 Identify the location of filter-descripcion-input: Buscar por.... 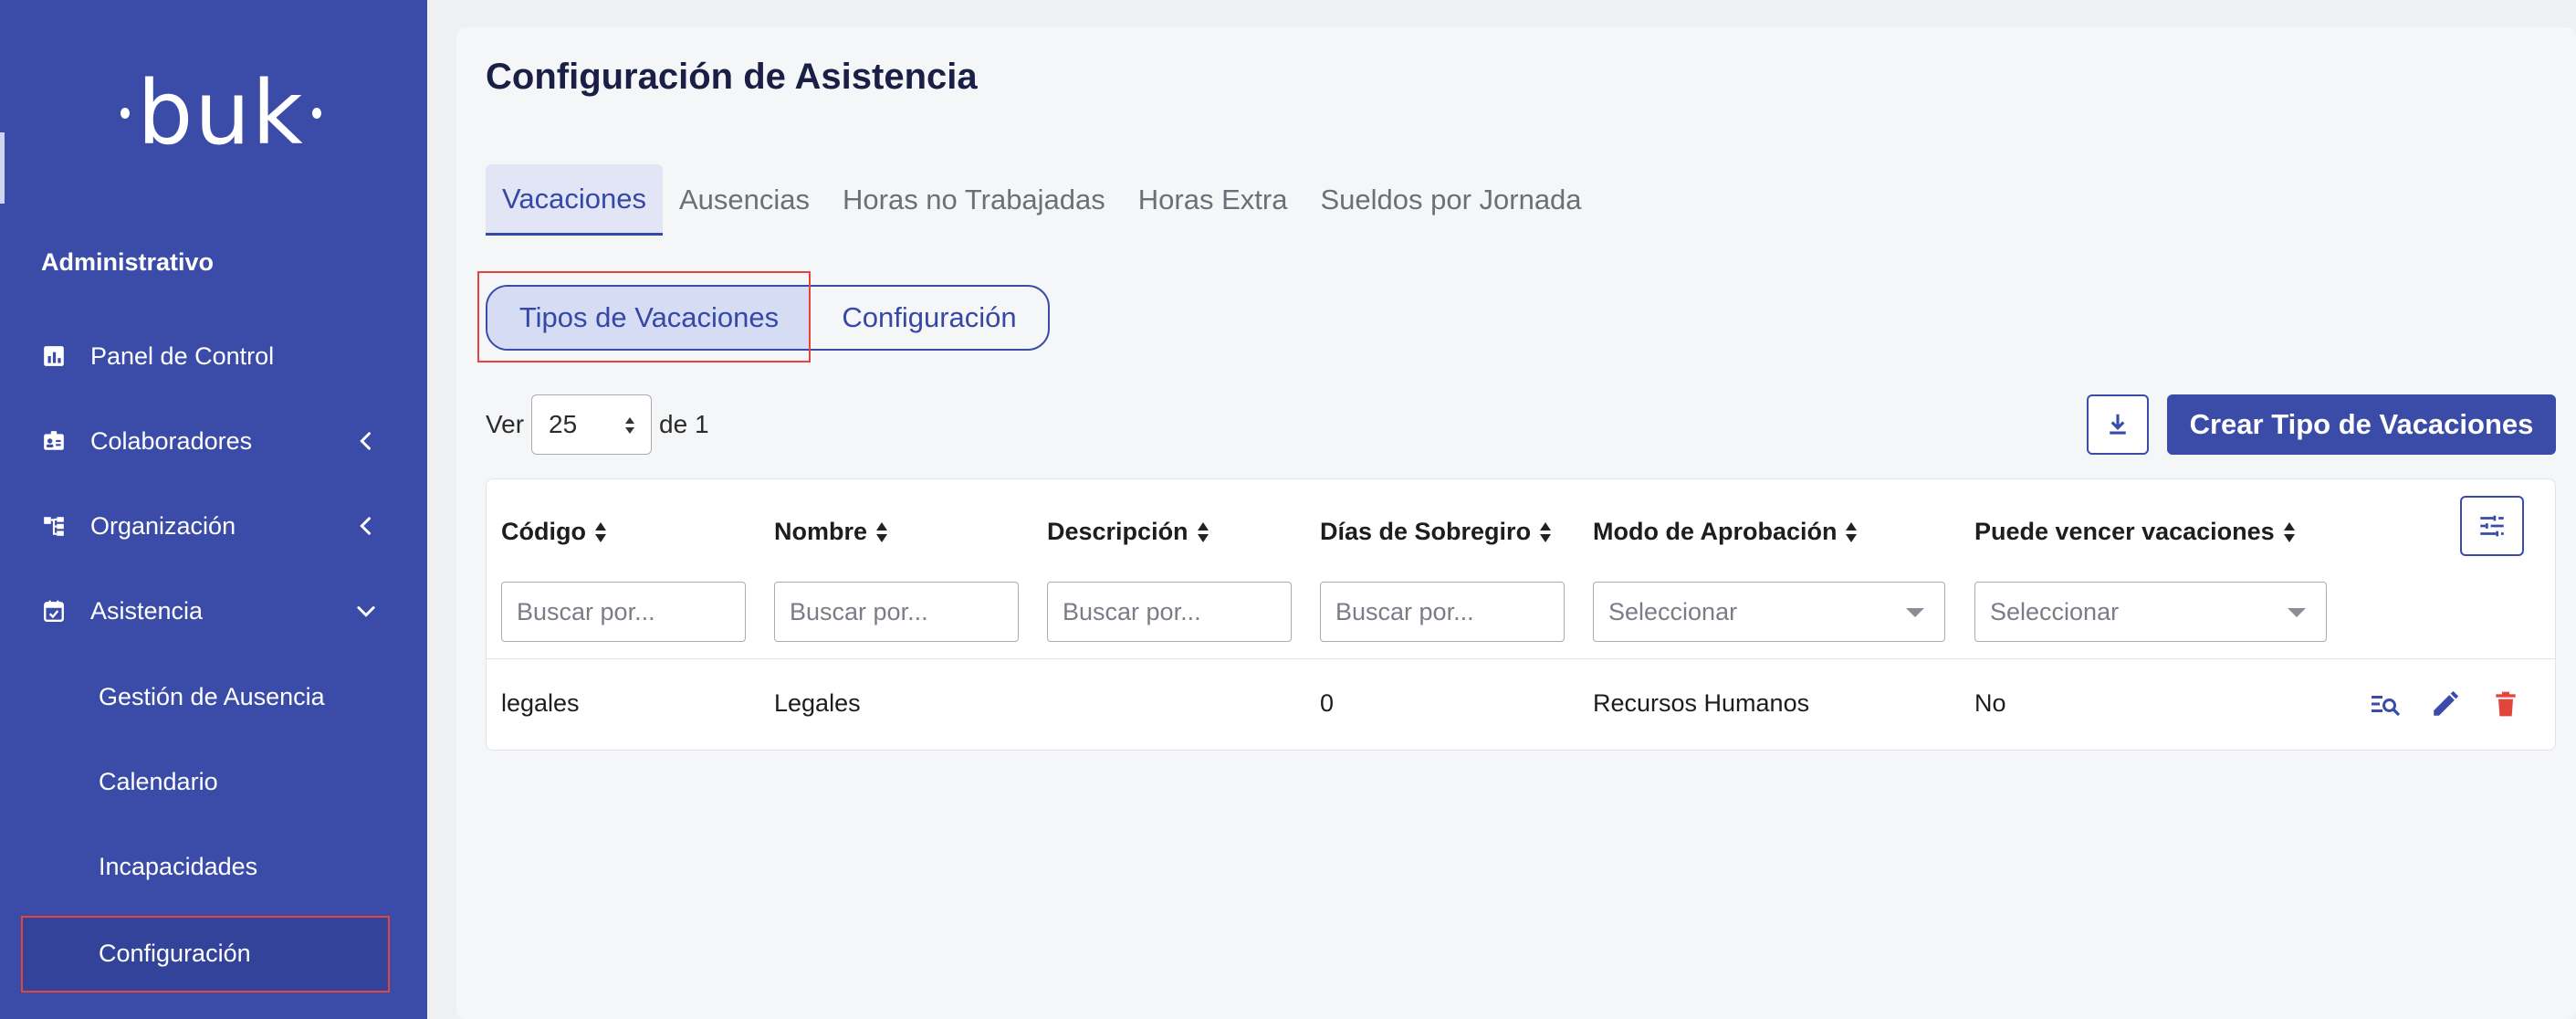
(1169, 612).